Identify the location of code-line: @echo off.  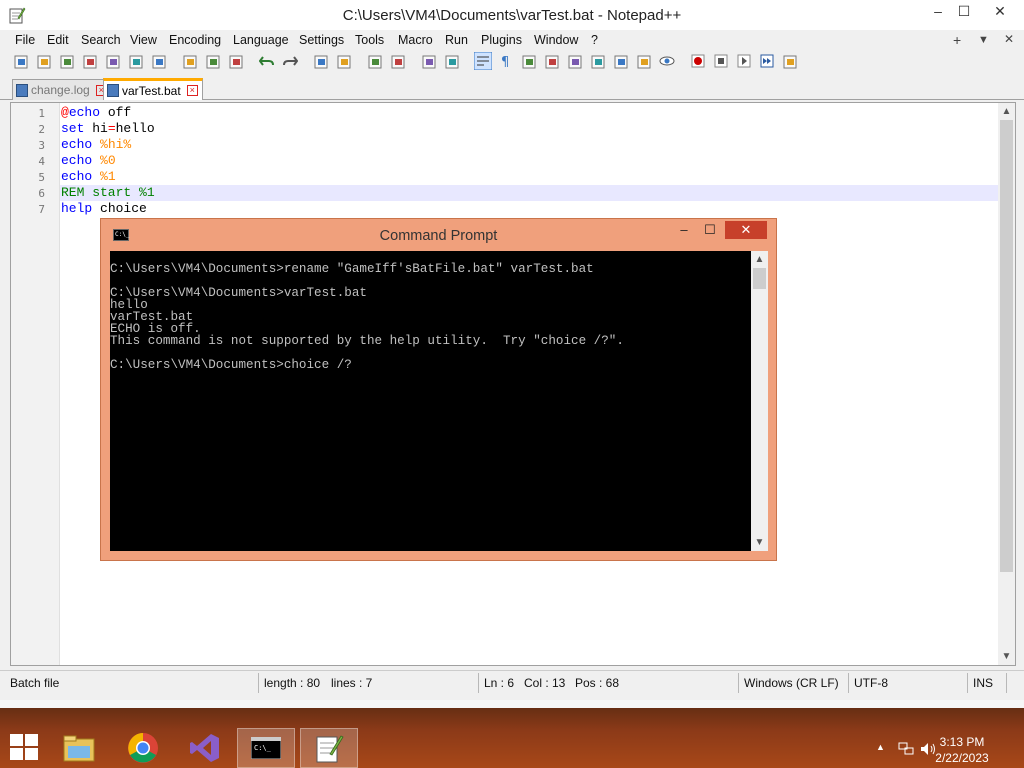
(529, 113).